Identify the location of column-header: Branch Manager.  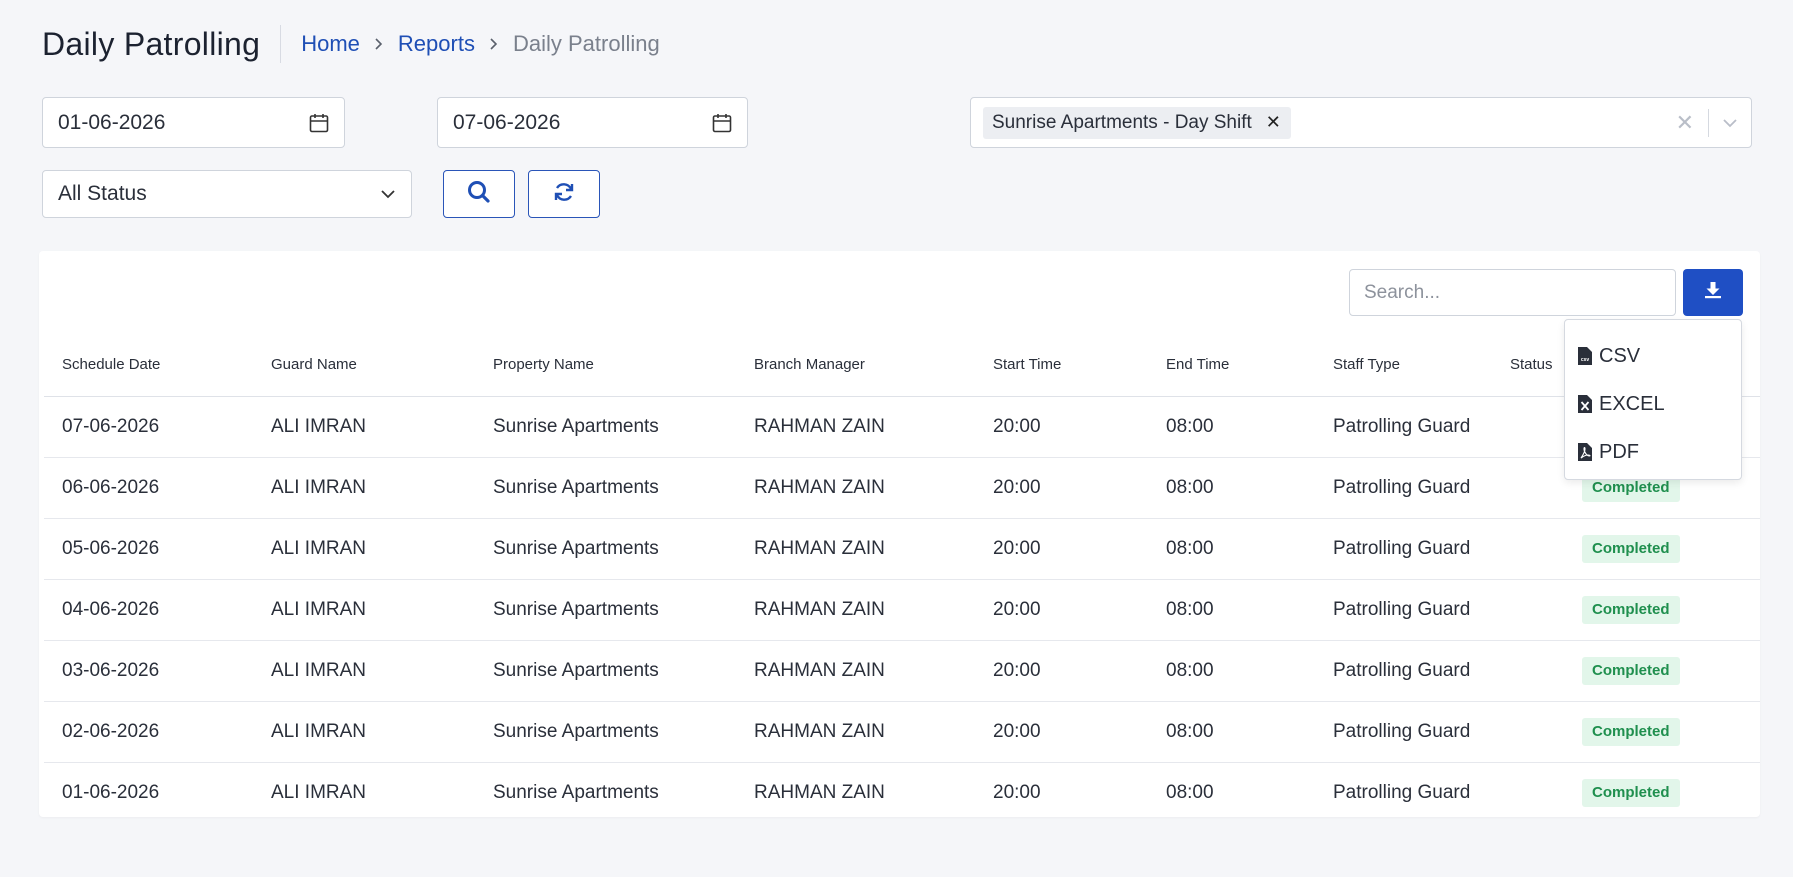
(809, 364).